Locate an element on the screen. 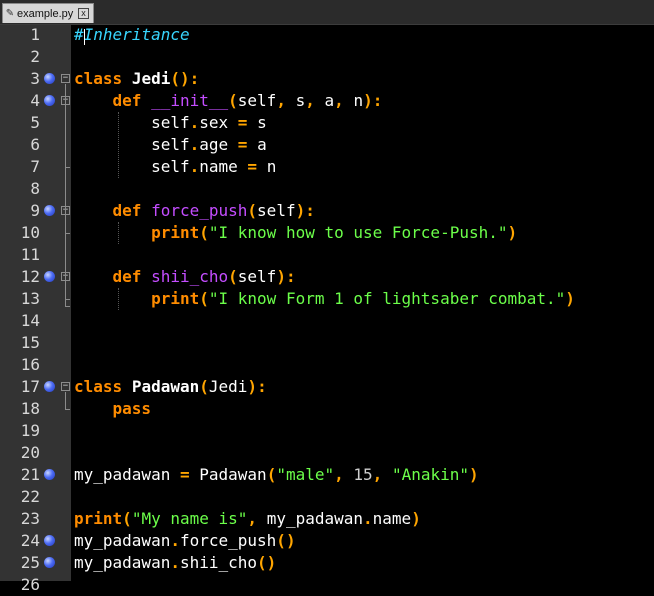 This screenshot has width=654, height=596. line-number: 7 is located at coordinates (35, 166).